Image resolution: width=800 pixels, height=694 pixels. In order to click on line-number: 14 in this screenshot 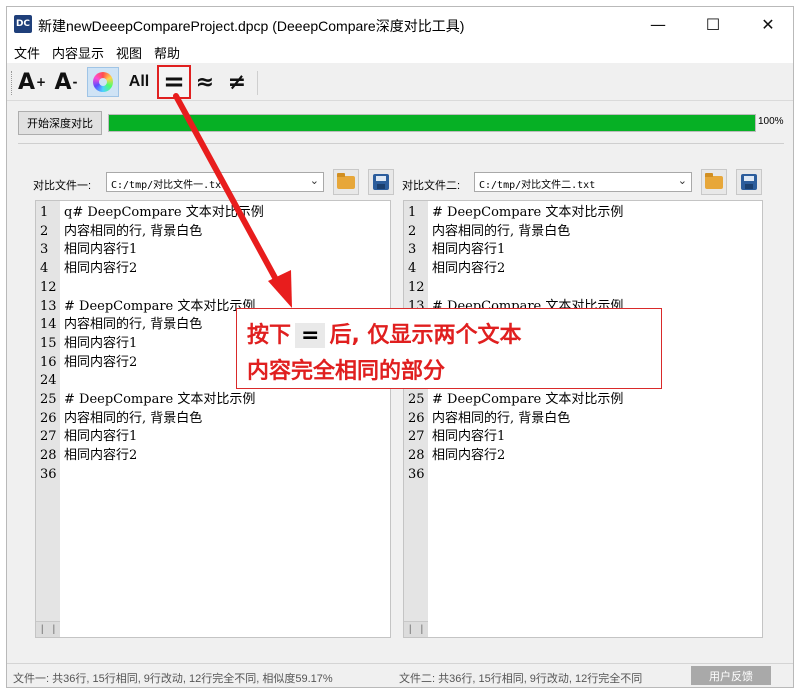, I will do `click(48, 325)`.